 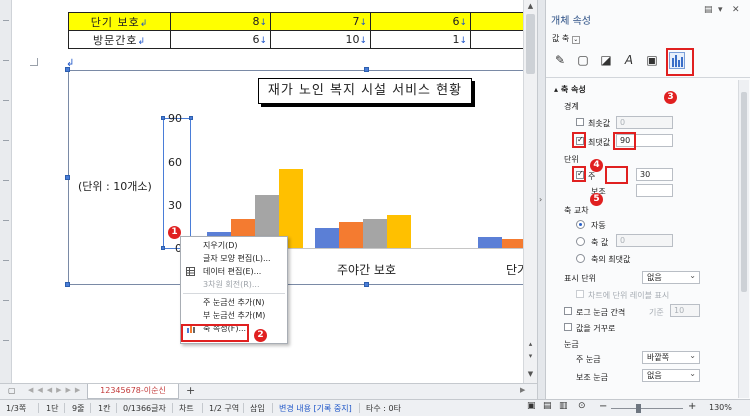 What do you see at coordinates (568, 311) in the screenshot?
I see `log-checkbox` at bounding box center [568, 311].